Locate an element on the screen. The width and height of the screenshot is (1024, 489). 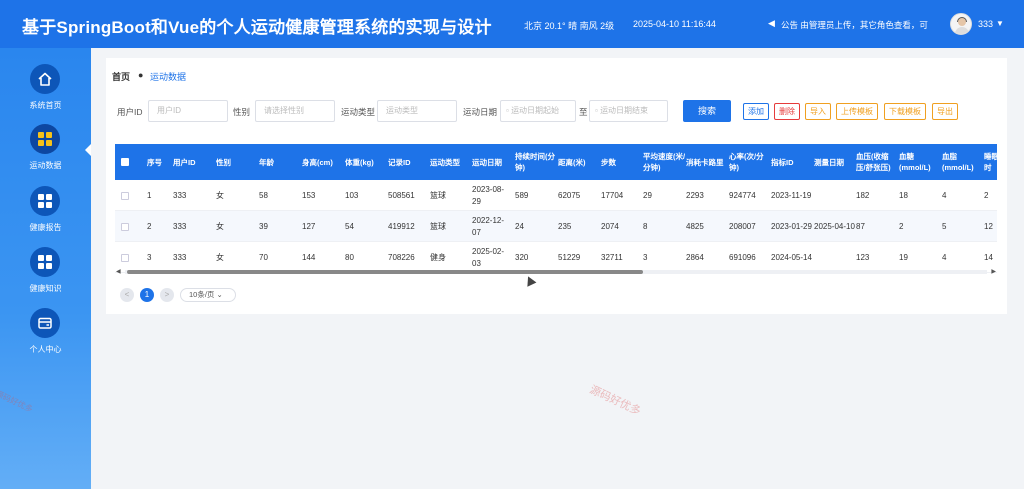
table-cell: 篮球 is located at coordinates (438, 195).